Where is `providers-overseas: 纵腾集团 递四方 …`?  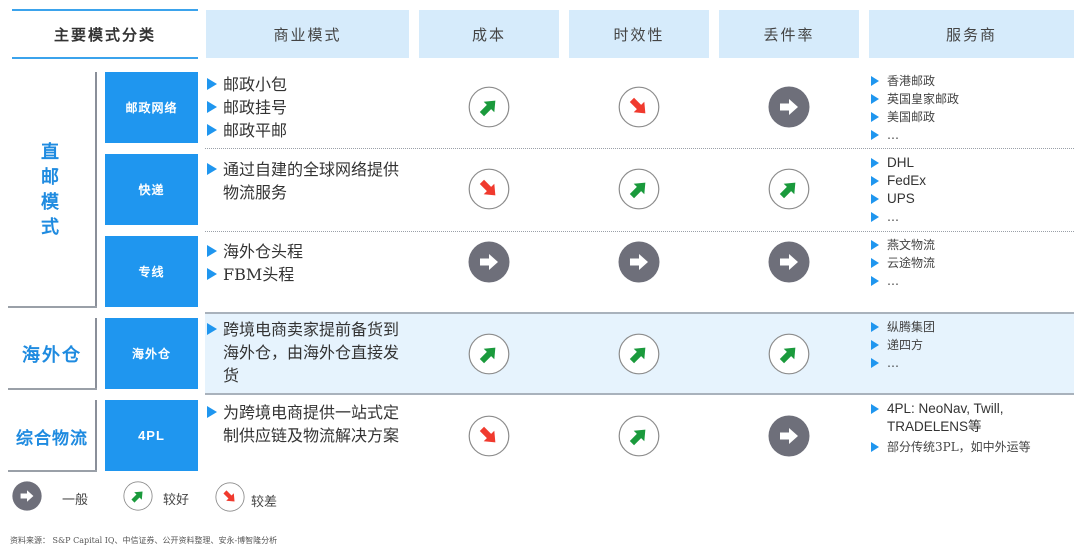 providers-overseas: 纵腾集团 递四方 … is located at coordinates (973, 345).